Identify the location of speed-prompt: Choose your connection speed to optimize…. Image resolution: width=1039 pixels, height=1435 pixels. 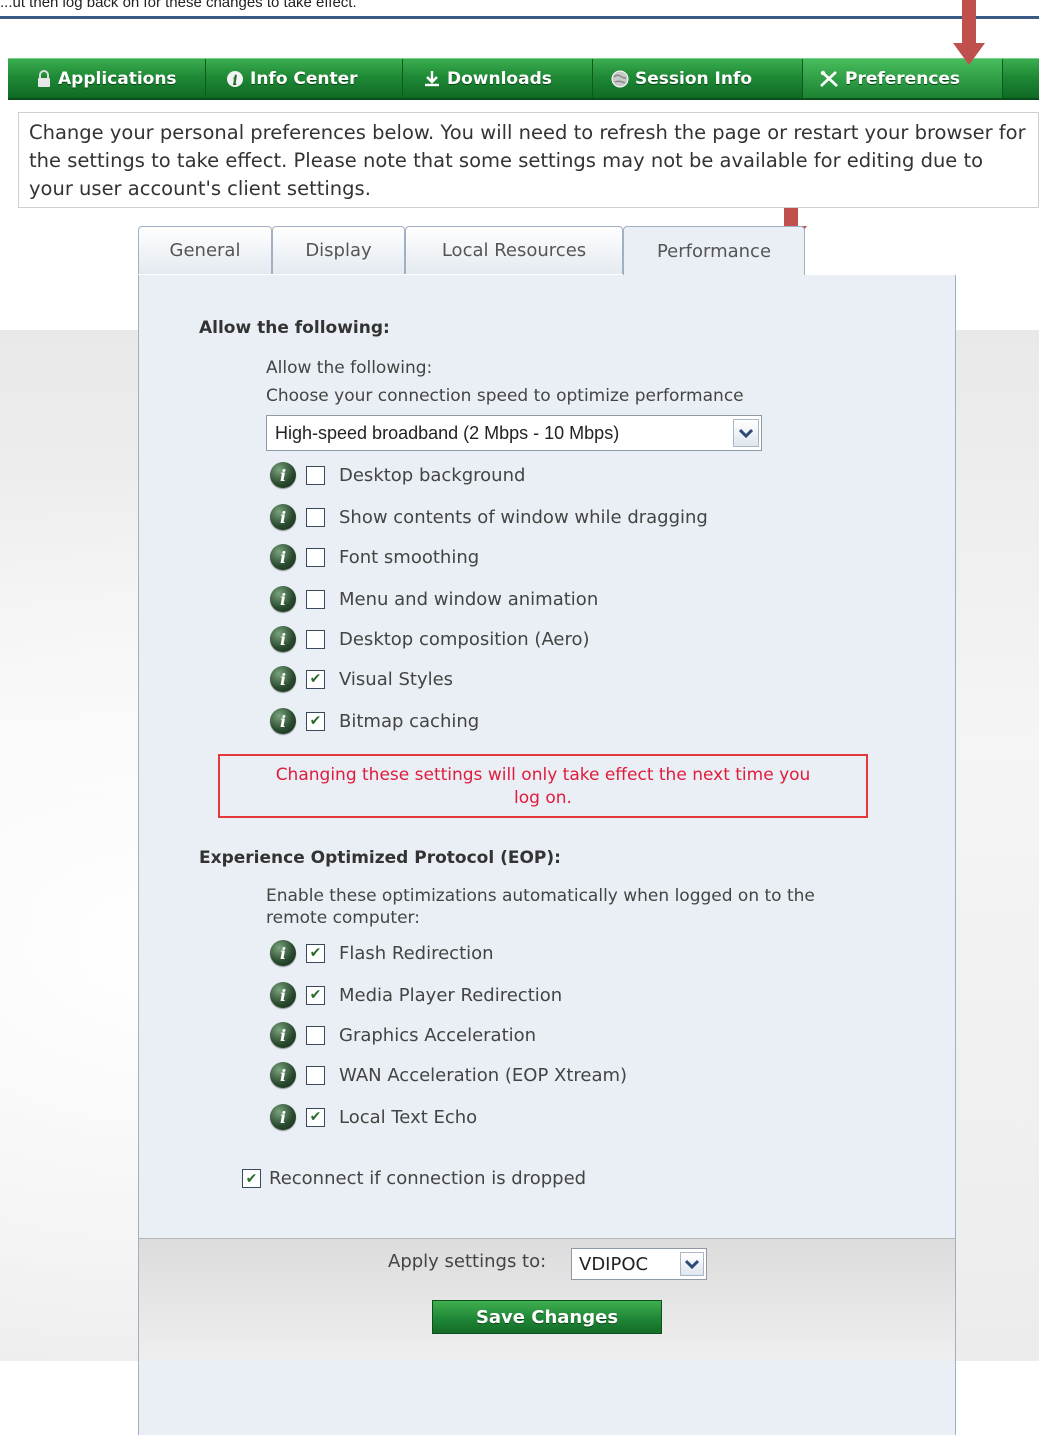
(505, 396).